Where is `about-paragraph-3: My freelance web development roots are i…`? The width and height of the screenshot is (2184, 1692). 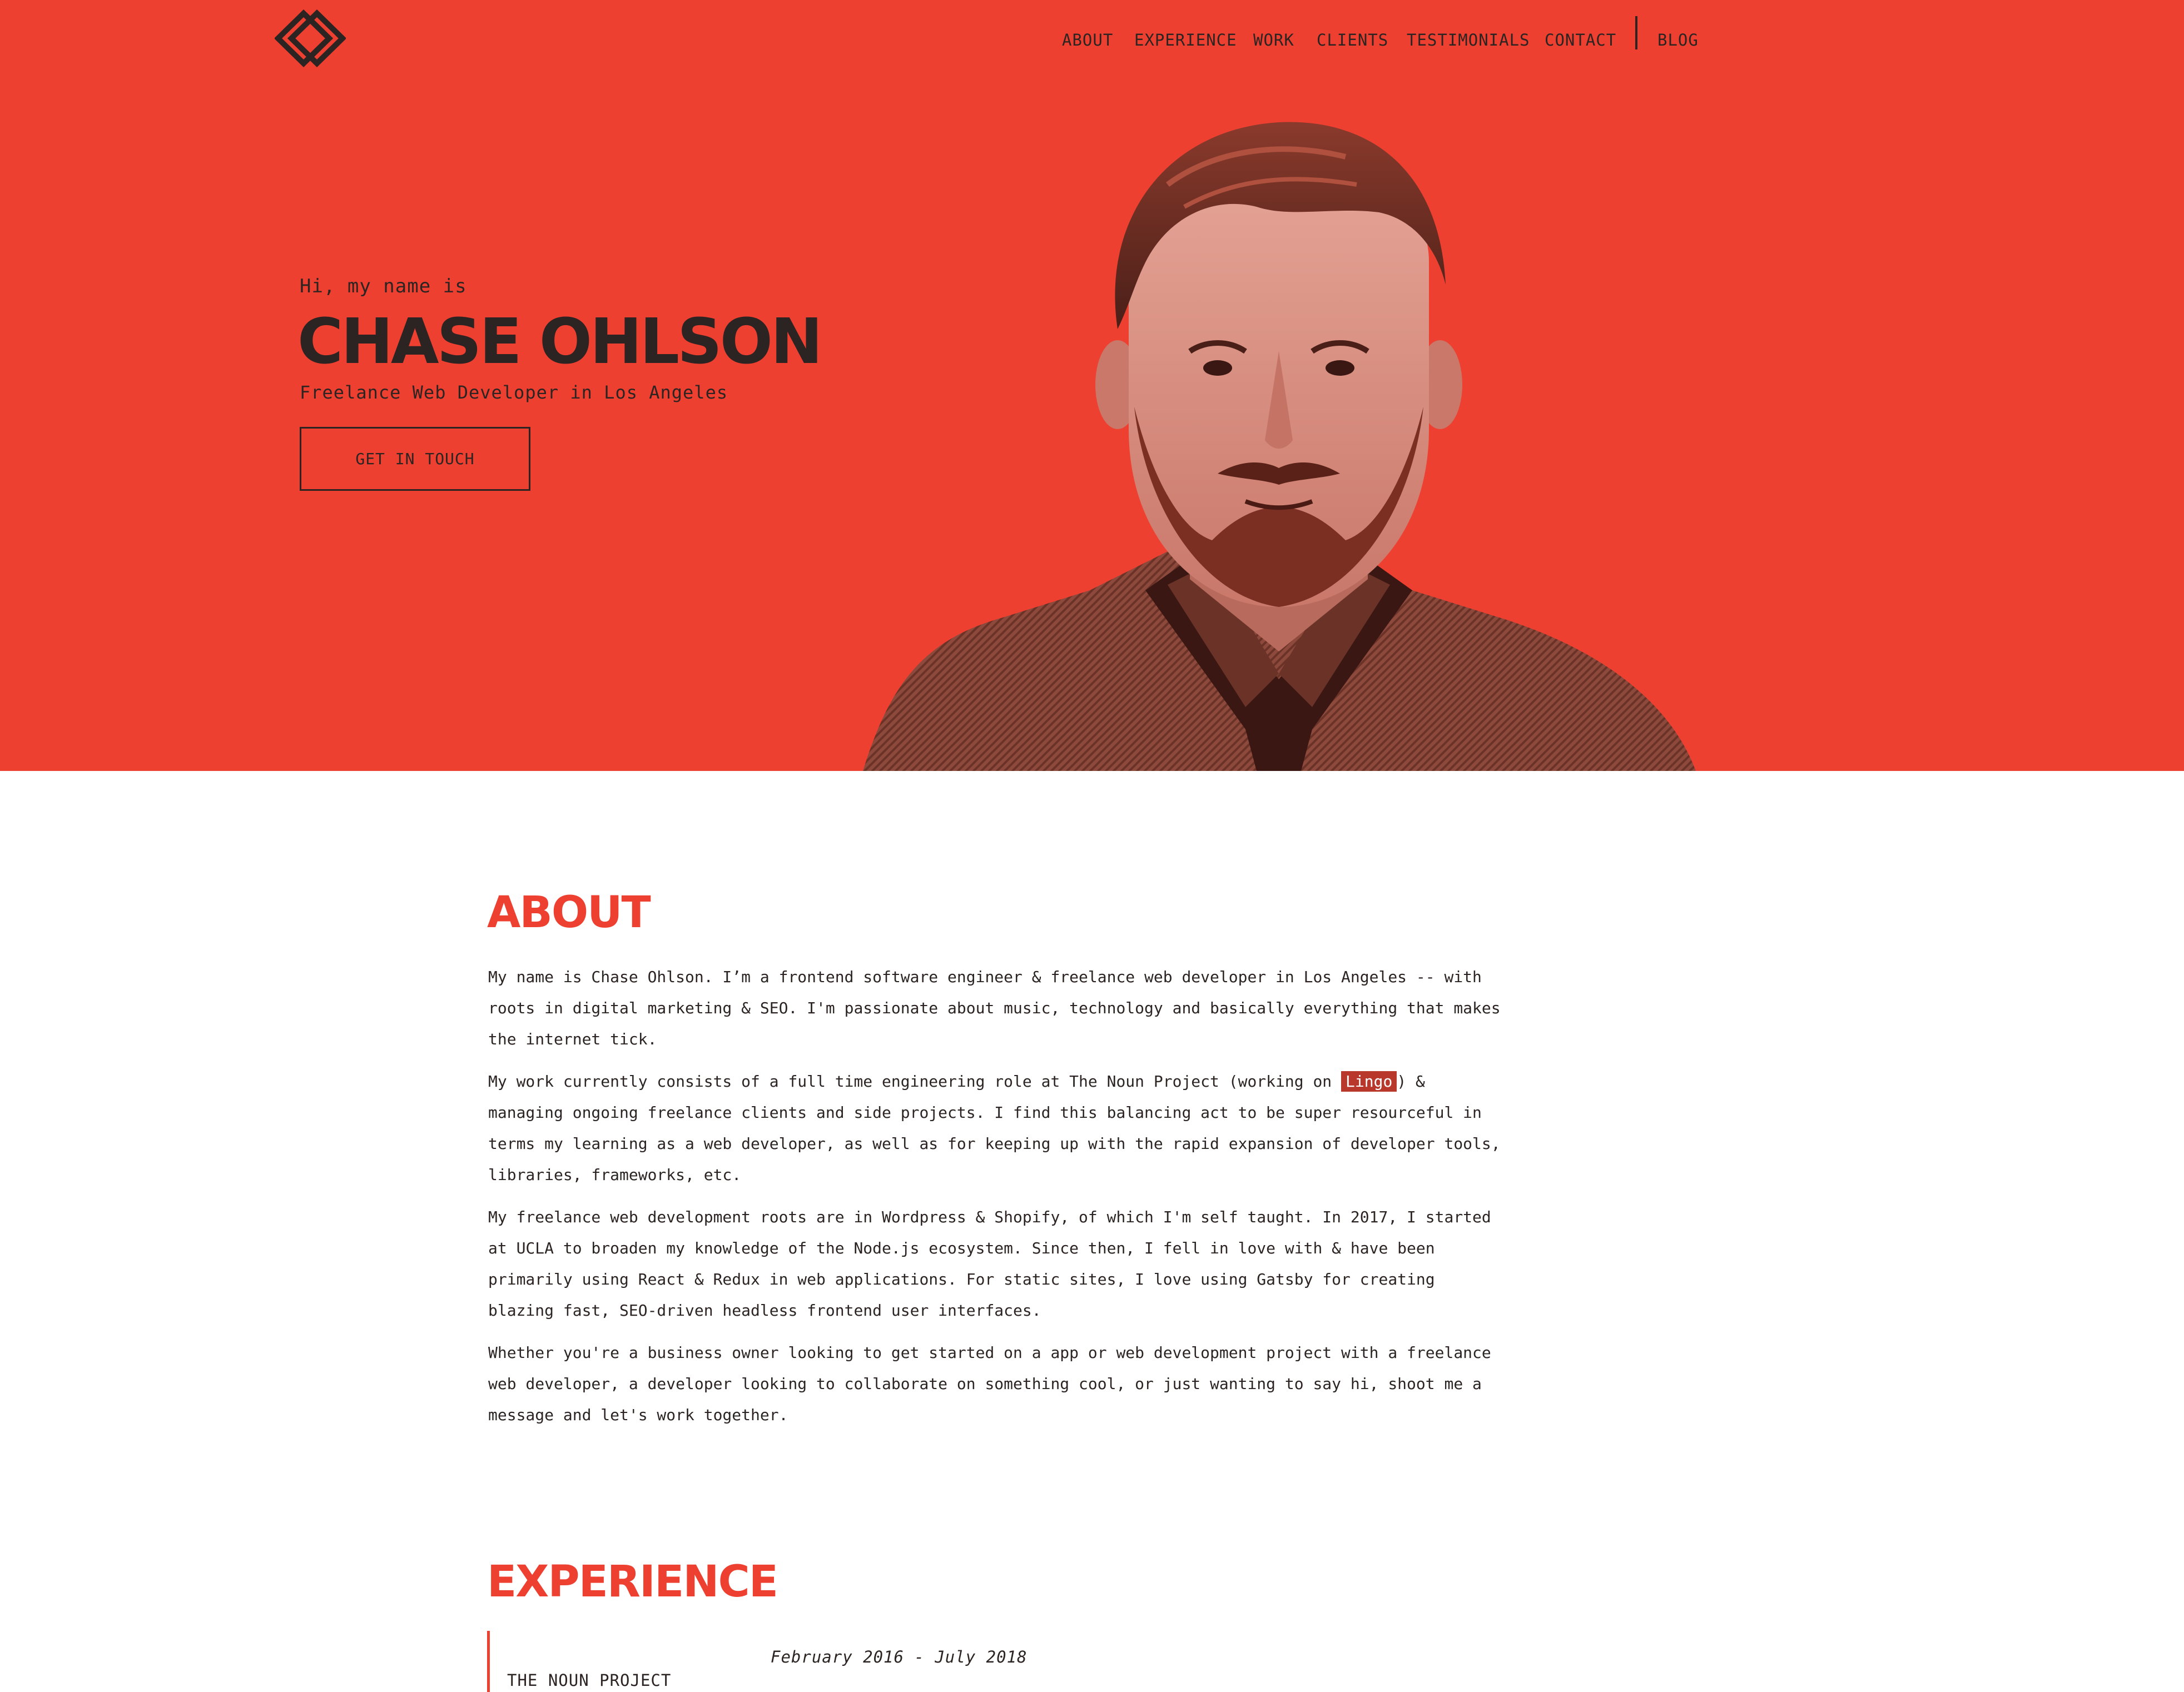
about-paragraph-3: My freelance web development roots are i… is located at coordinates (989, 1264).